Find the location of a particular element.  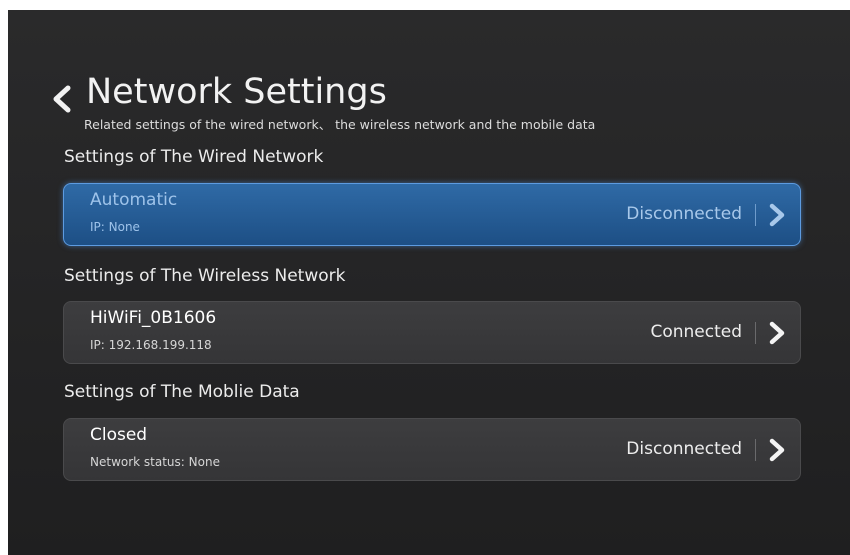

mobile-network-status-label: Network status: None is located at coordinates (155, 462).